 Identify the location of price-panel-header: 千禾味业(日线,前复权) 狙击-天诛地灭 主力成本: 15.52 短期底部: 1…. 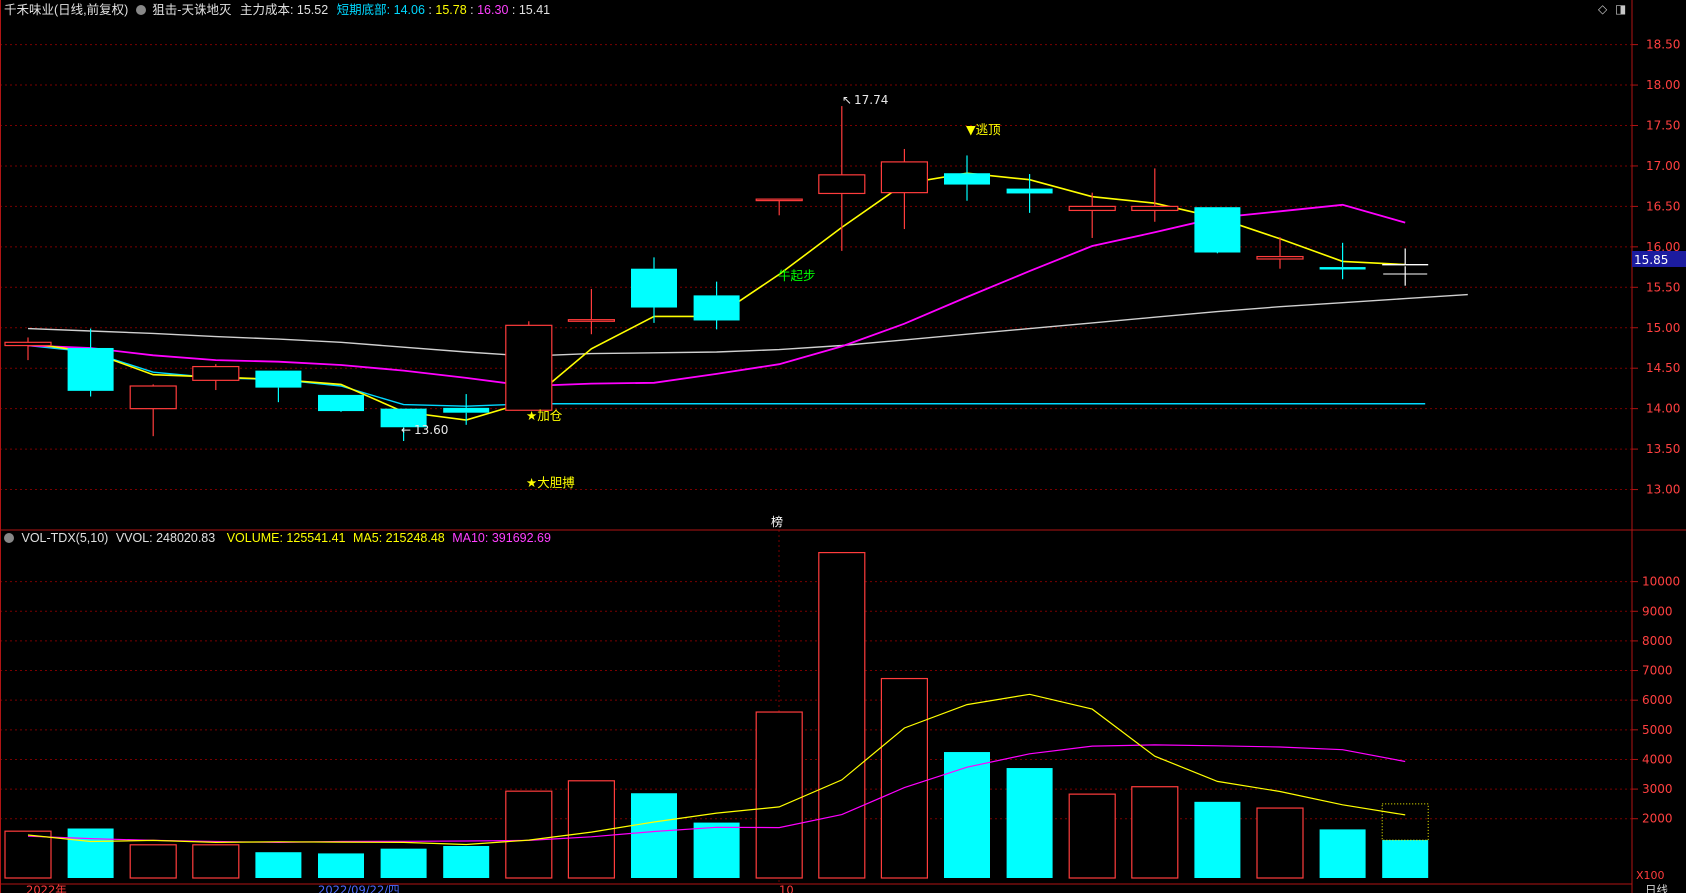
(277, 10).